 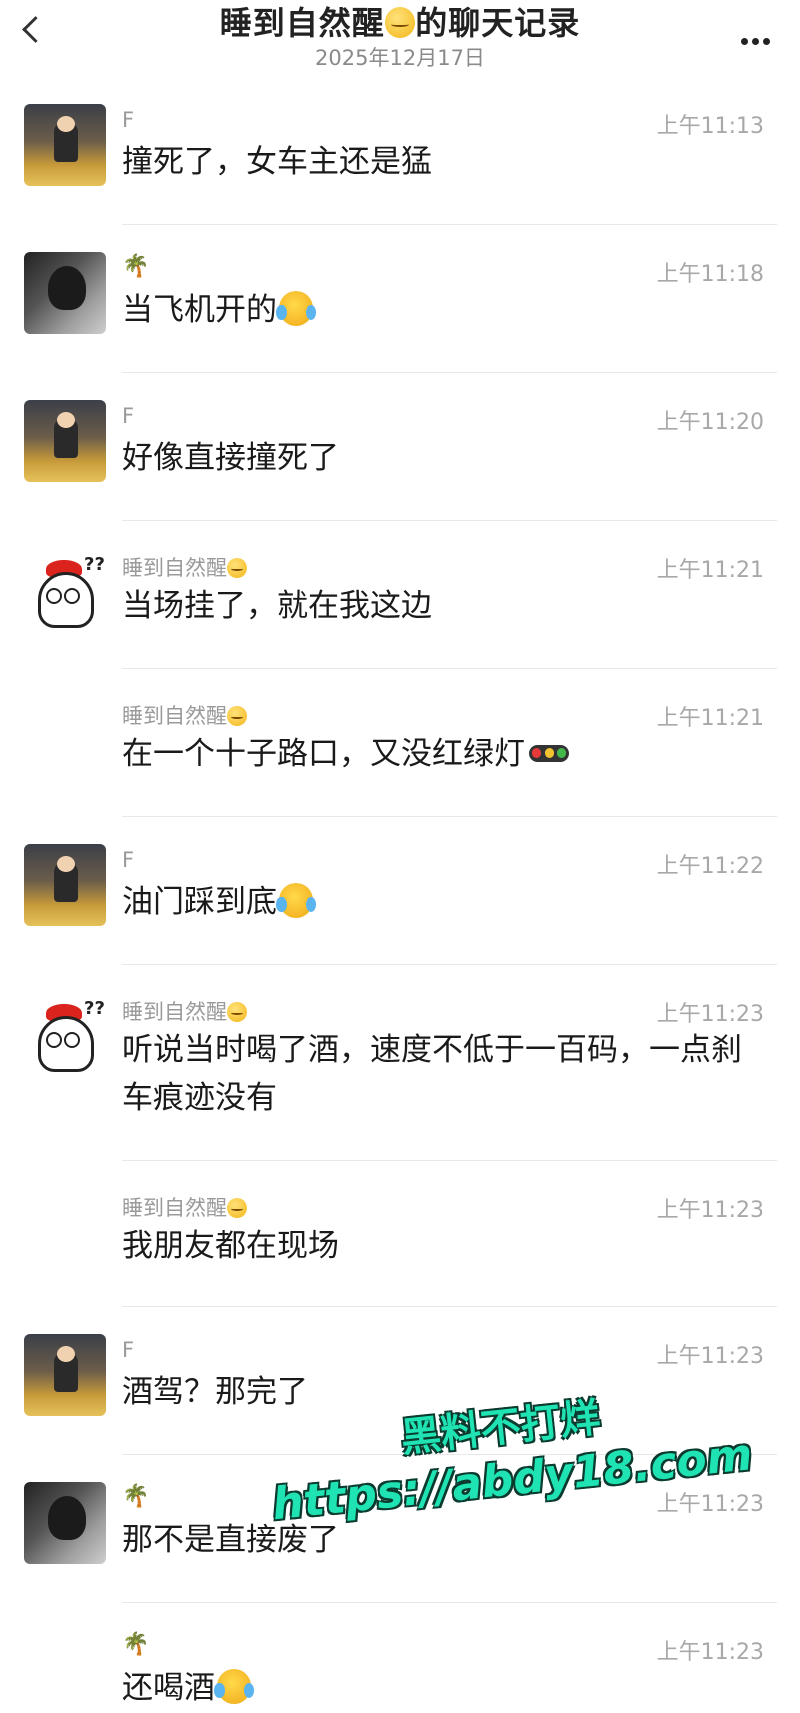 I want to click on message-text: 听说当时喝了酒，速度不低于一百码，一点刹车痕迹没有, so click(x=432, y=1074).